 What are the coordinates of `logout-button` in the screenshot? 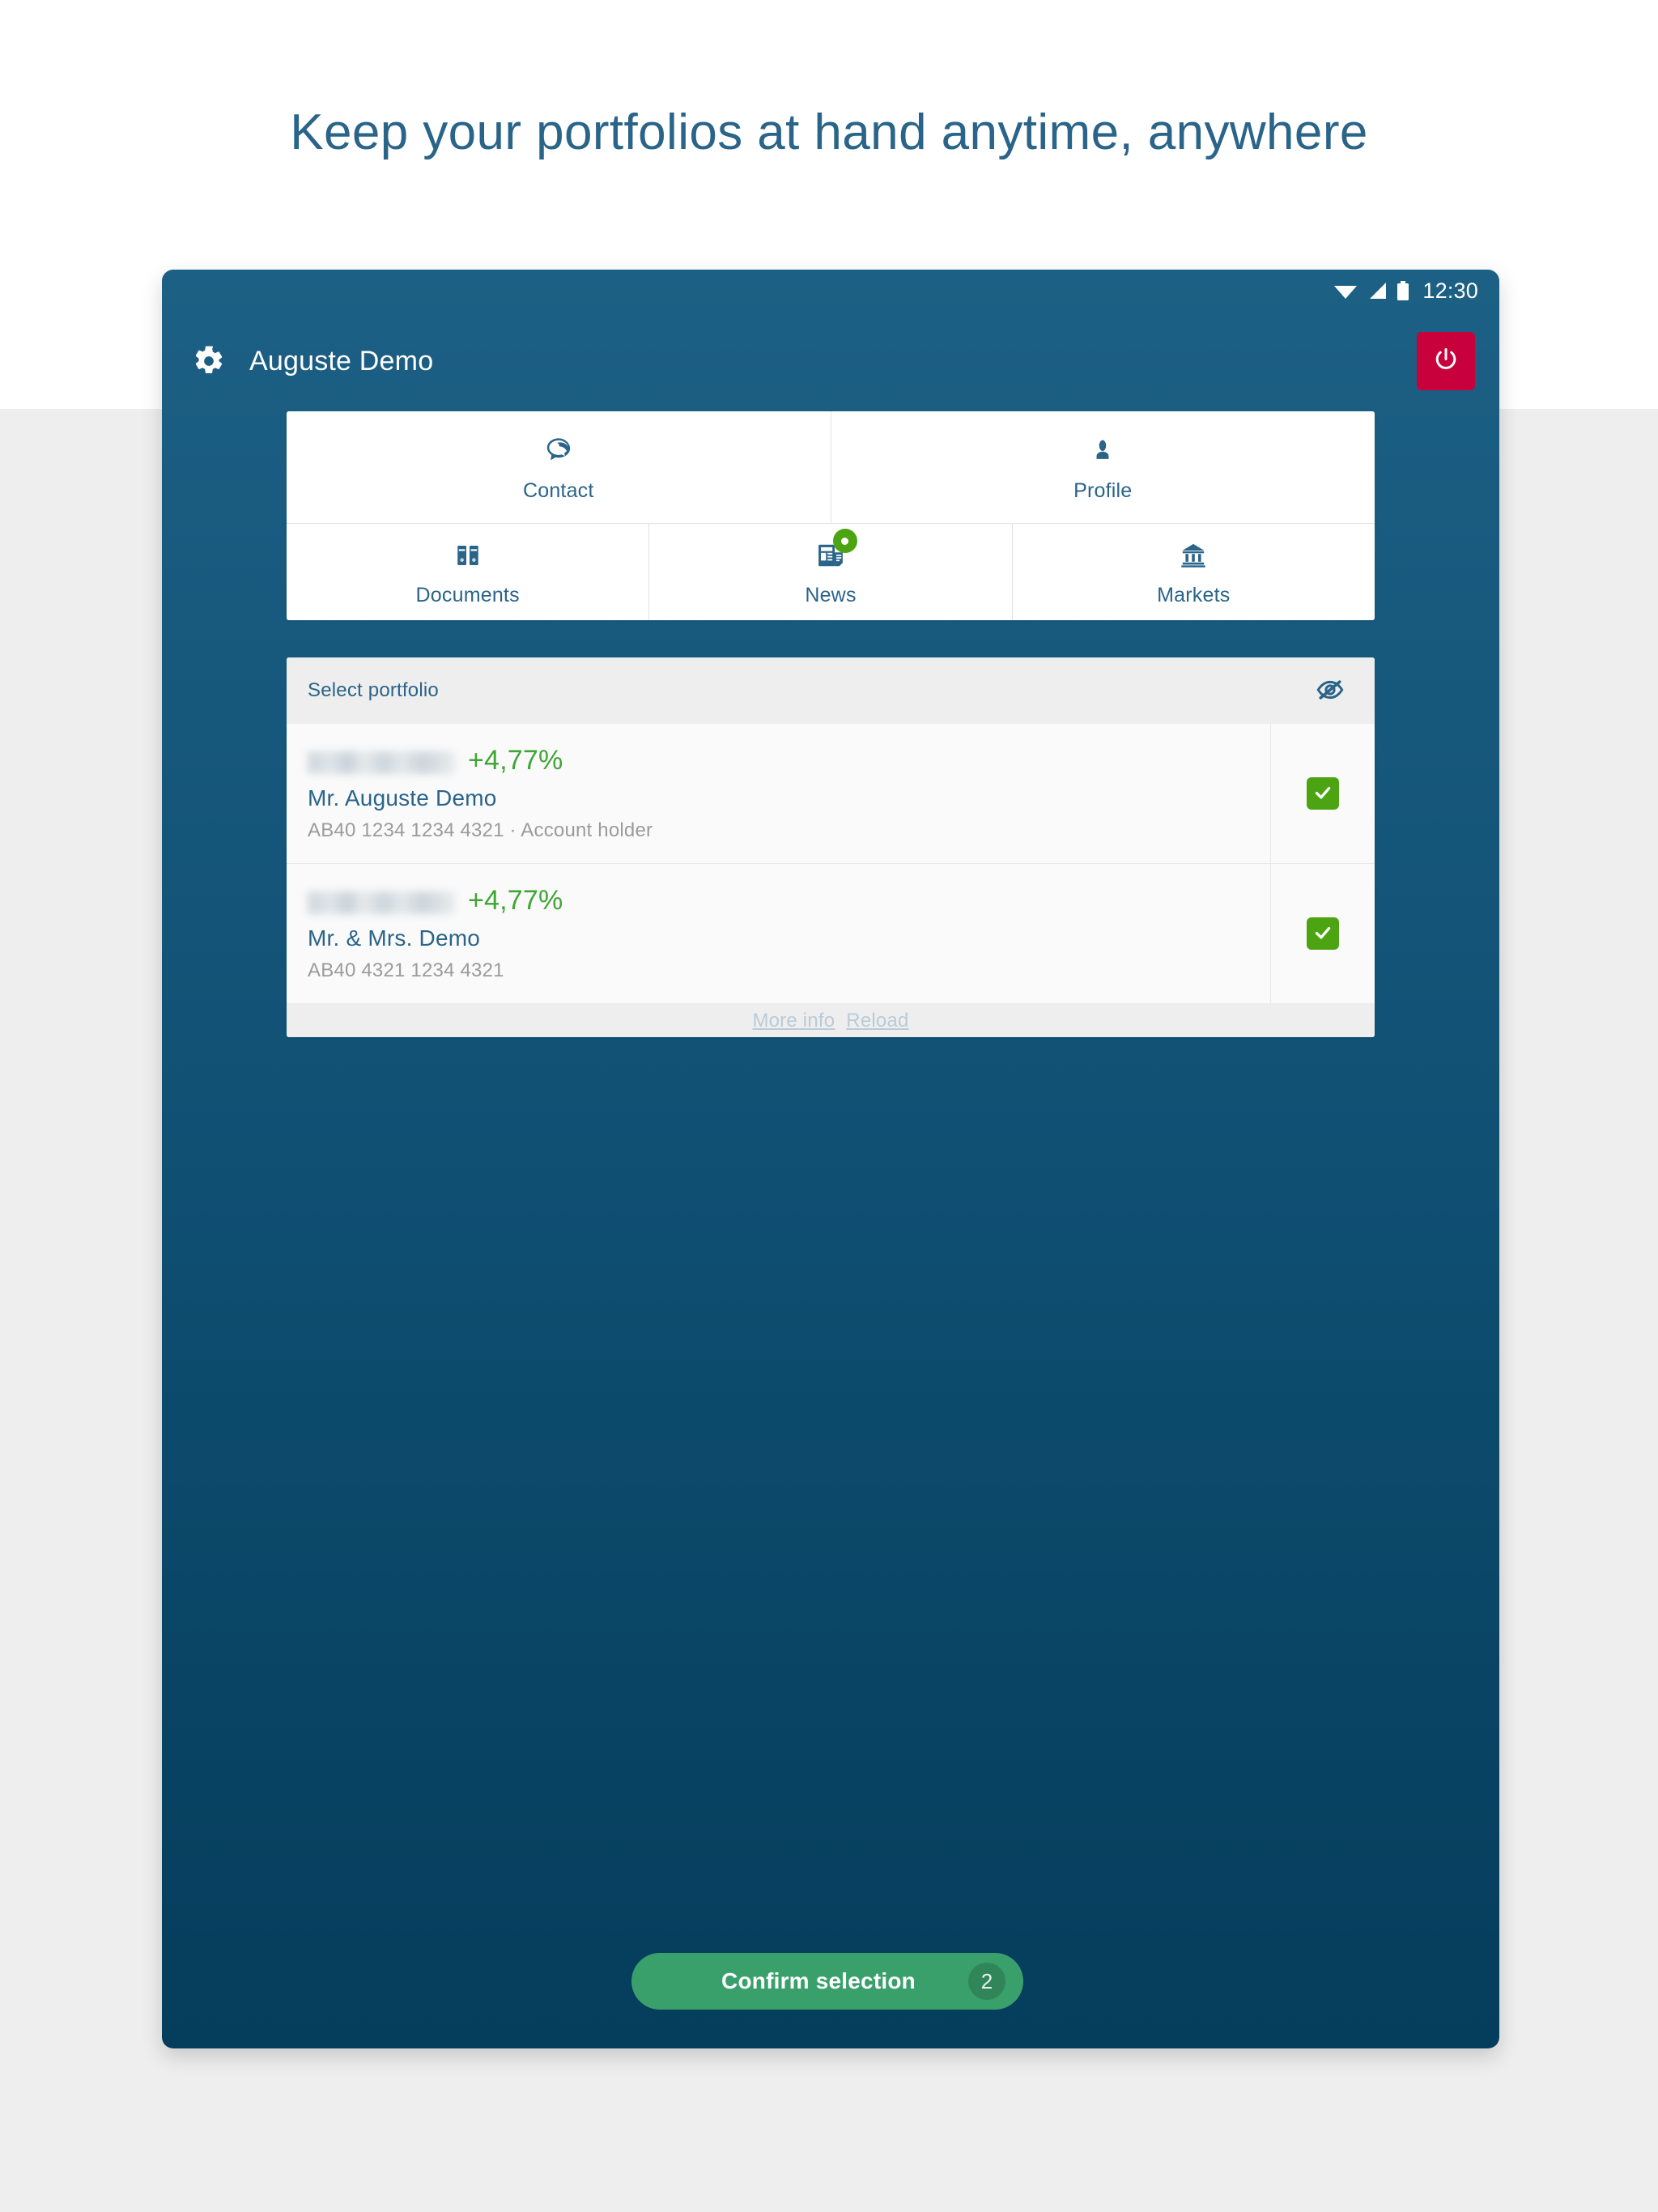 It's located at (1446, 361).